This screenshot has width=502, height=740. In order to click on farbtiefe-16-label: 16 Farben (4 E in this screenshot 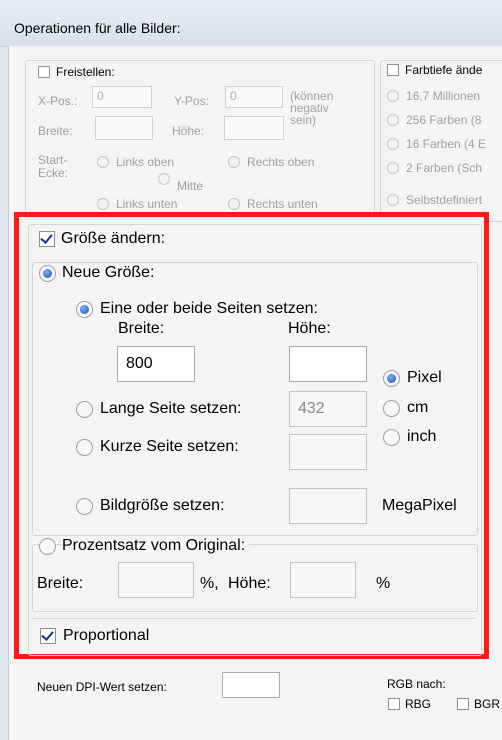, I will do `click(446, 144)`.